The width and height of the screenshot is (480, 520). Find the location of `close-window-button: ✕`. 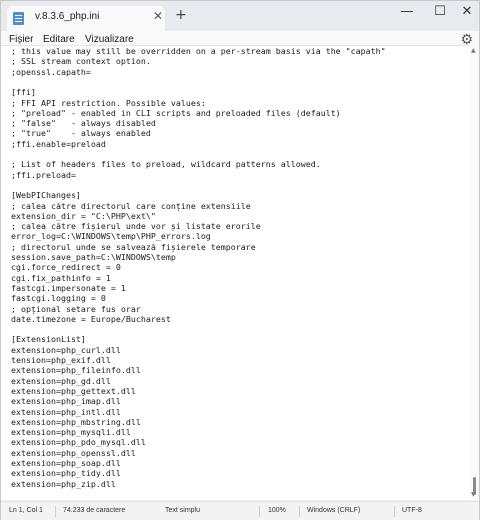

close-window-button: ✕ is located at coordinates (467, 11).